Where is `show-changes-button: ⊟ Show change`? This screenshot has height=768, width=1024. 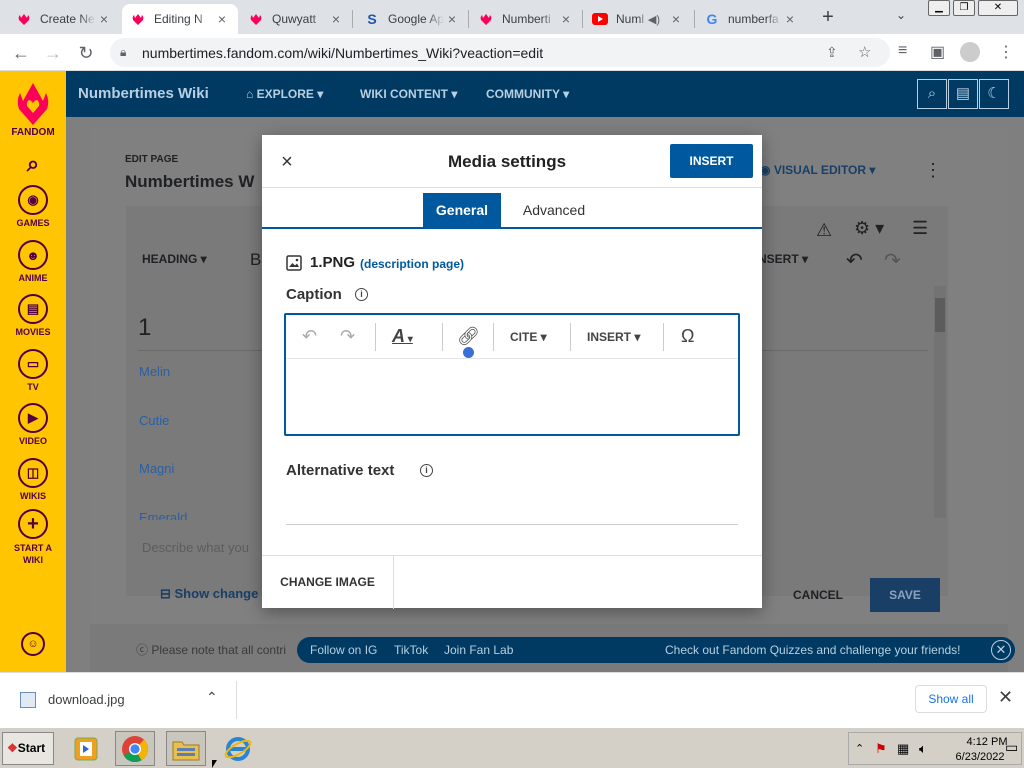
show-changes-button: ⊟ Show change is located at coordinates (209, 594).